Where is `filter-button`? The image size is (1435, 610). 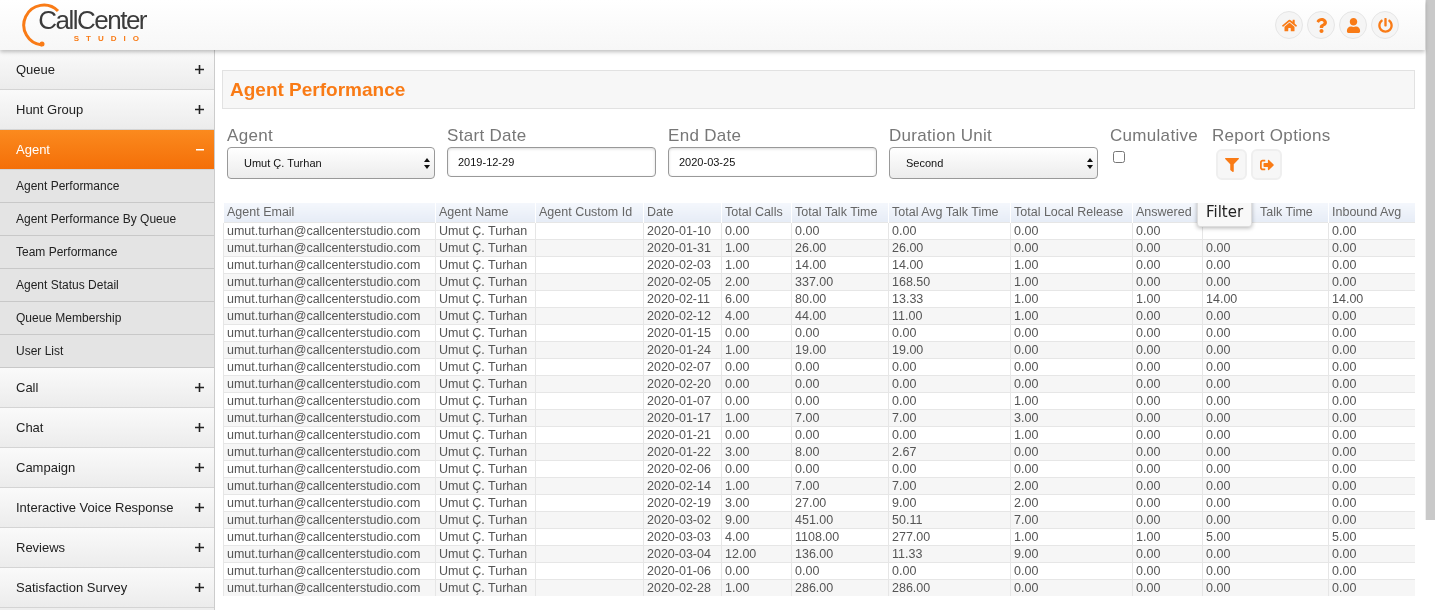
filter-button is located at coordinates (1231, 164).